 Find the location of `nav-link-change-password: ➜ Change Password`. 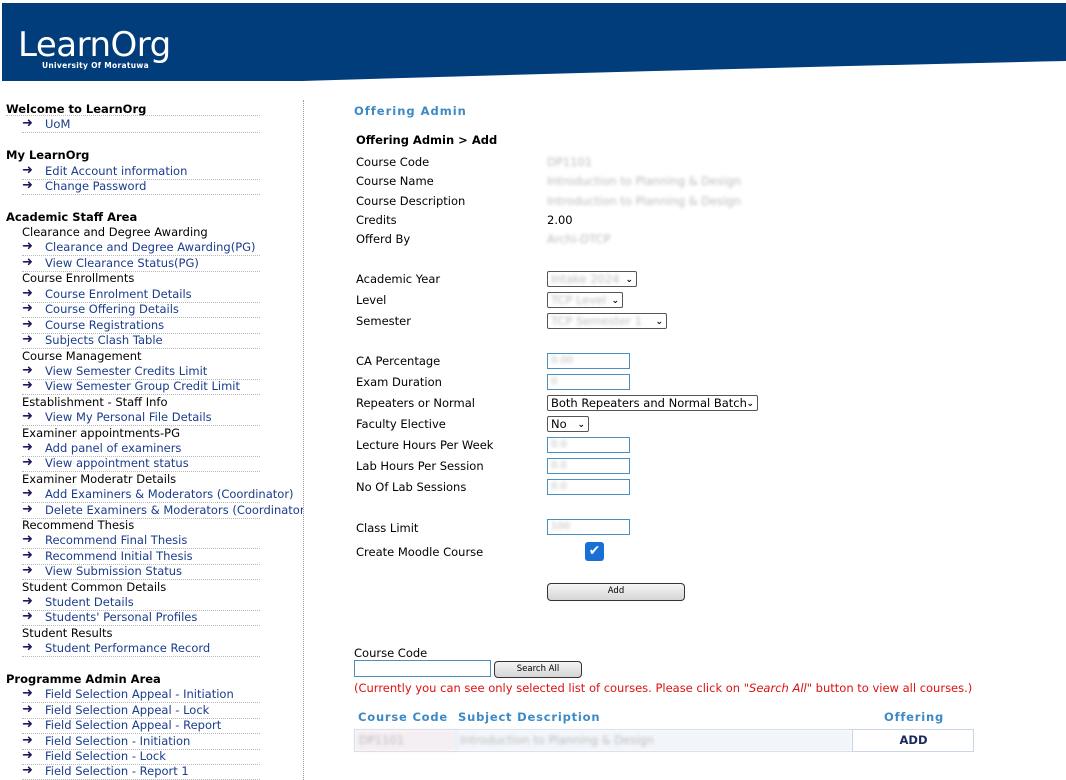

nav-link-change-password: ➜ Change Password is located at coordinates (141, 186).